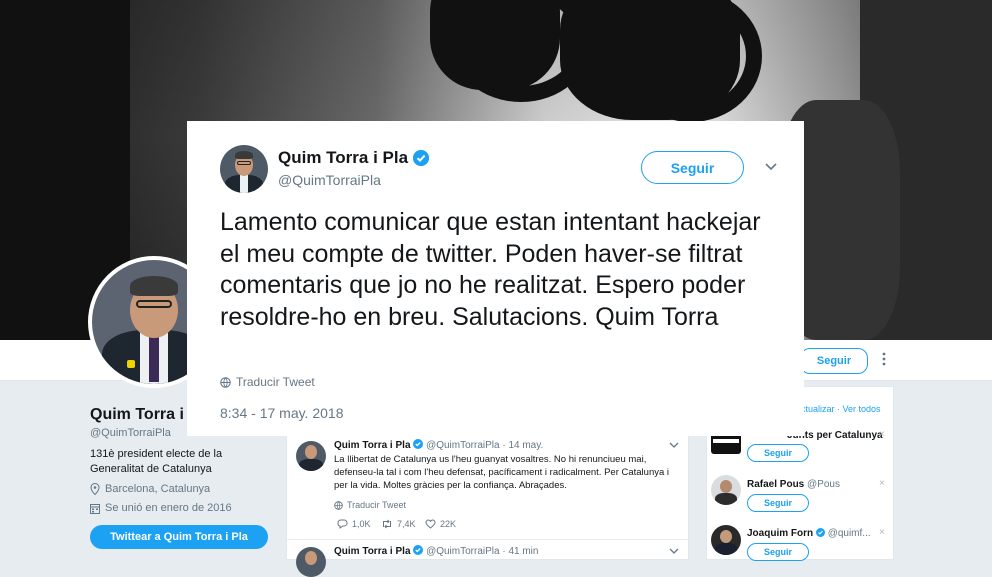  Describe the element at coordinates (884, 360) in the screenshot. I see `more-options-icon` at that location.